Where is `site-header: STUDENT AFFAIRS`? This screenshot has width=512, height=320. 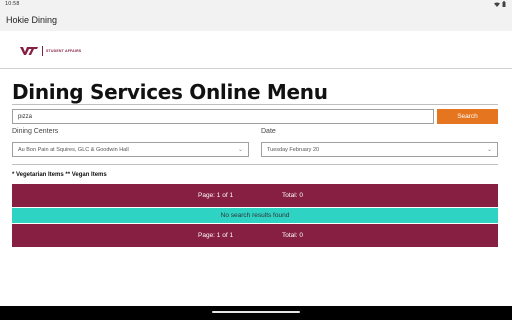
site-header: STUDENT AFFAIRS is located at coordinates (256, 50).